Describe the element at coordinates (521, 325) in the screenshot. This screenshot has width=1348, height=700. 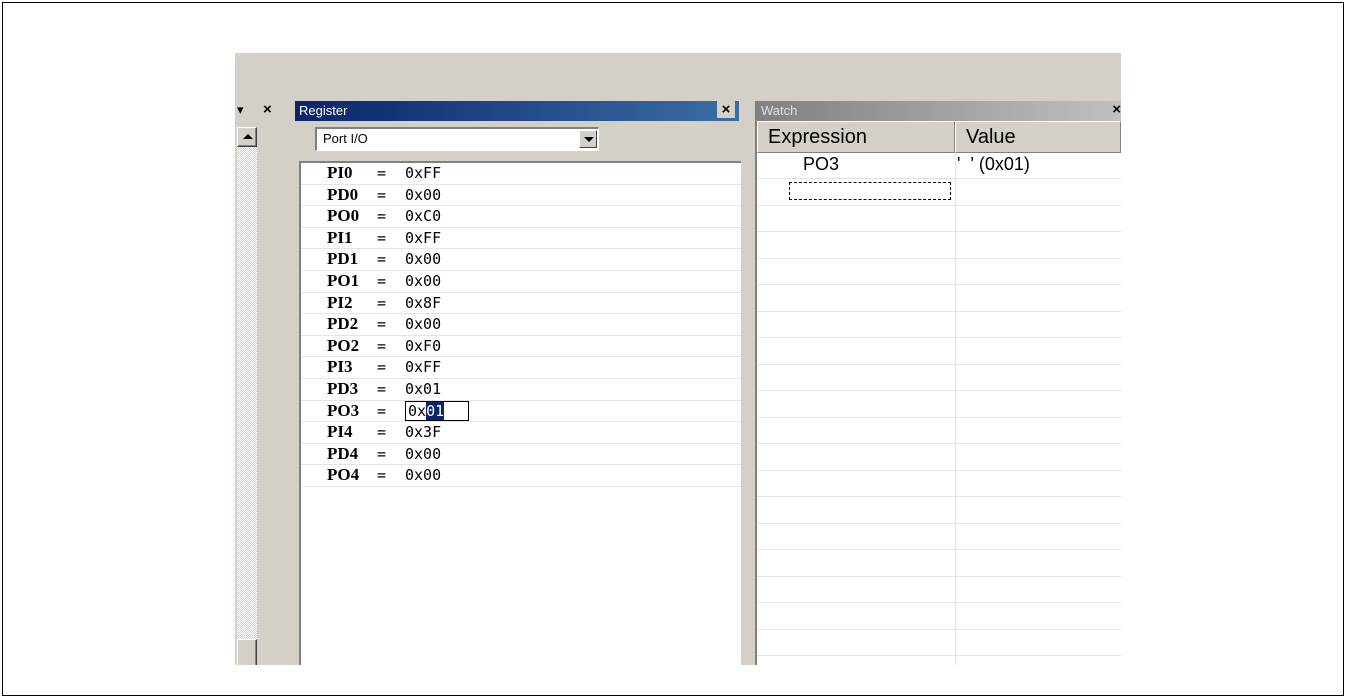
I see `register-row: PD2 = 0x00` at that location.